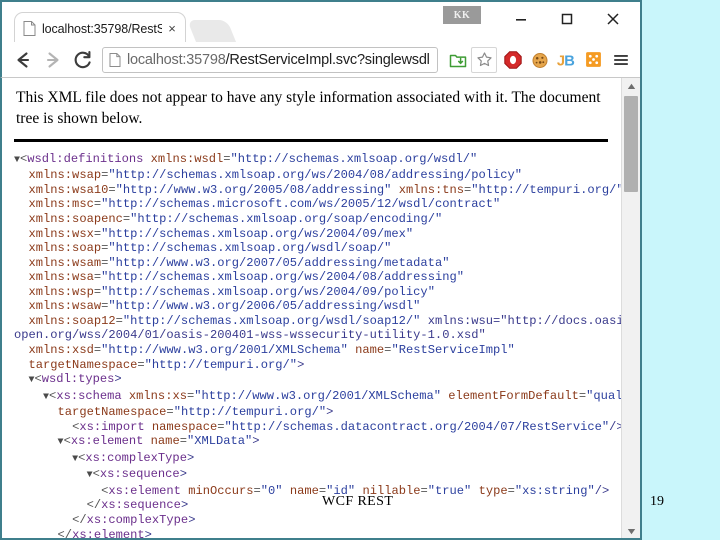 The image size is (720, 540). I want to click on minimize-icon, so click(521, 20).